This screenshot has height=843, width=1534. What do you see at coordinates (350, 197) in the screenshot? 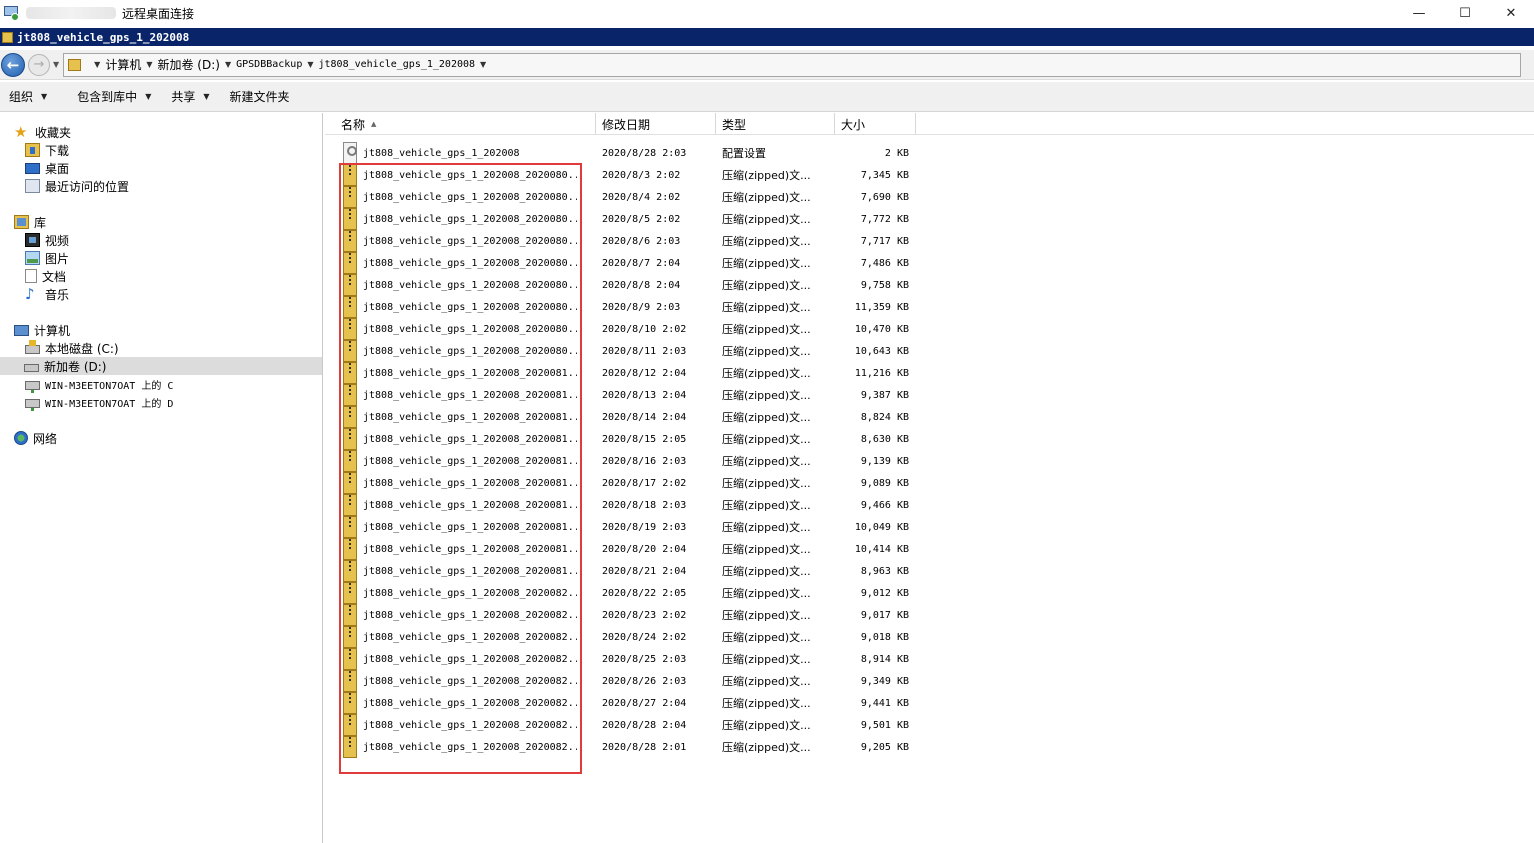
I see `zip-folder-icon` at bounding box center [350, 197].